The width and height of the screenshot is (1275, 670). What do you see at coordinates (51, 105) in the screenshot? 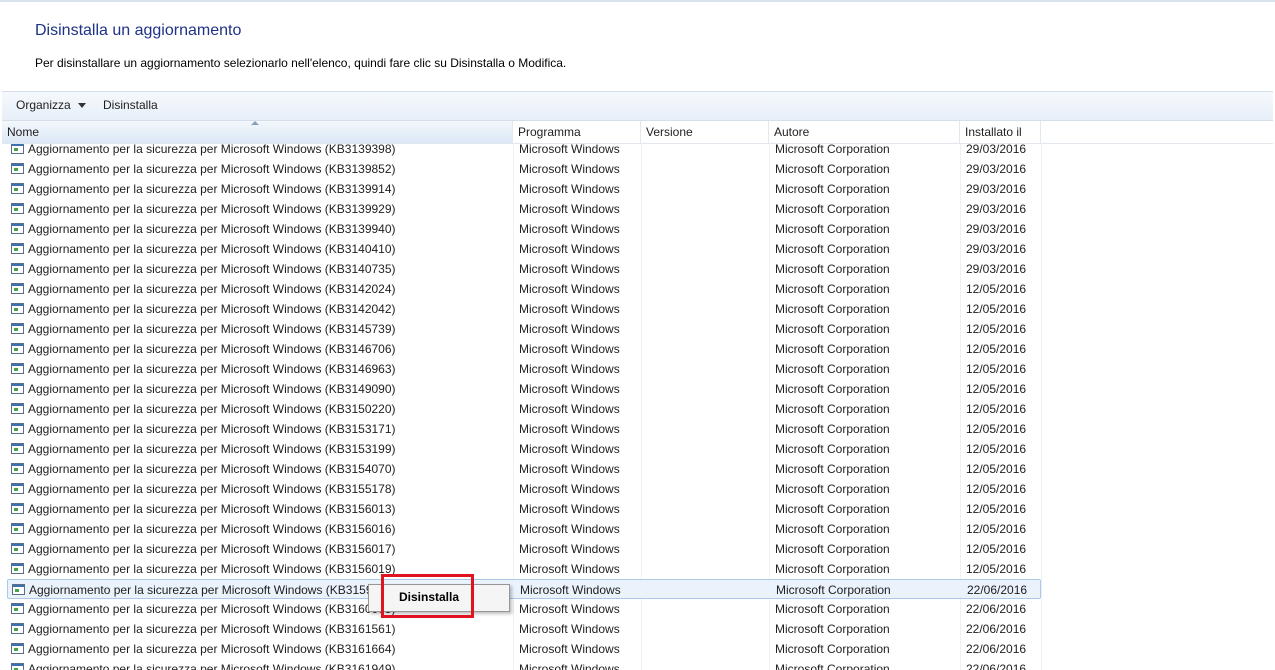
I see `organize-button: Organizza` at bounding box center [51, 105].